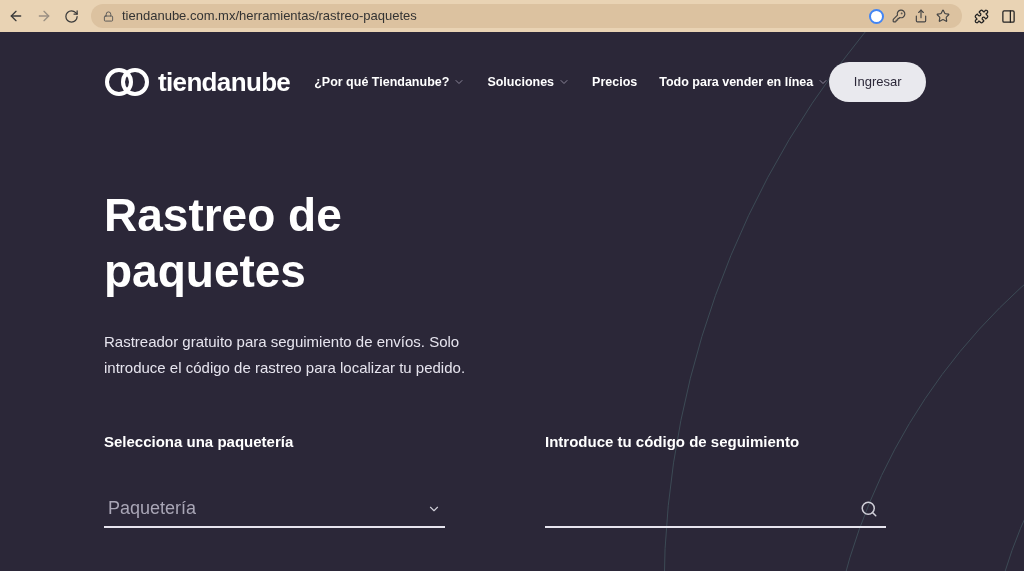 The width and height of the screenshot is (1024, 571). I want to click on logo-wordmark: tiendanube, so click(224, 82).